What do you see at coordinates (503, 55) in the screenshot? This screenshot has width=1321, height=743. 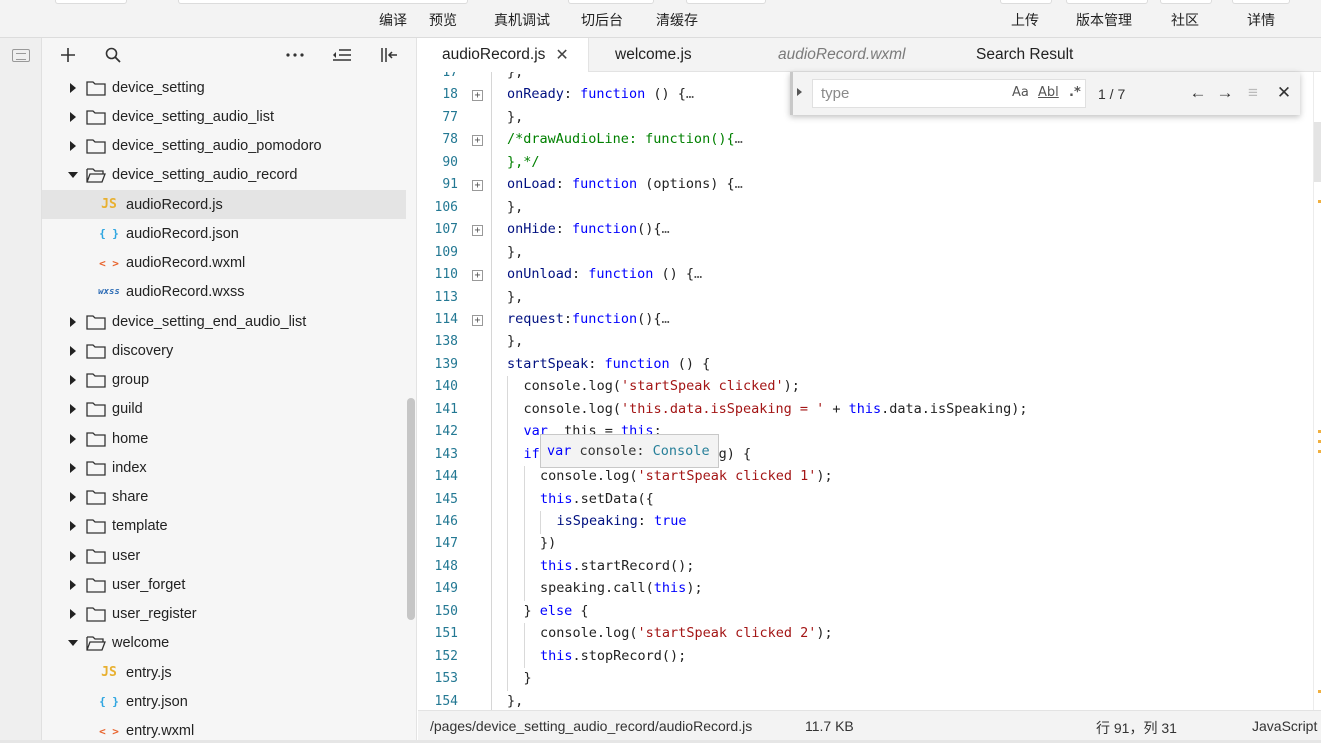 I see `tab-audiorecord-js: audioRecord.js ✕` at bounding box center [503, 55].